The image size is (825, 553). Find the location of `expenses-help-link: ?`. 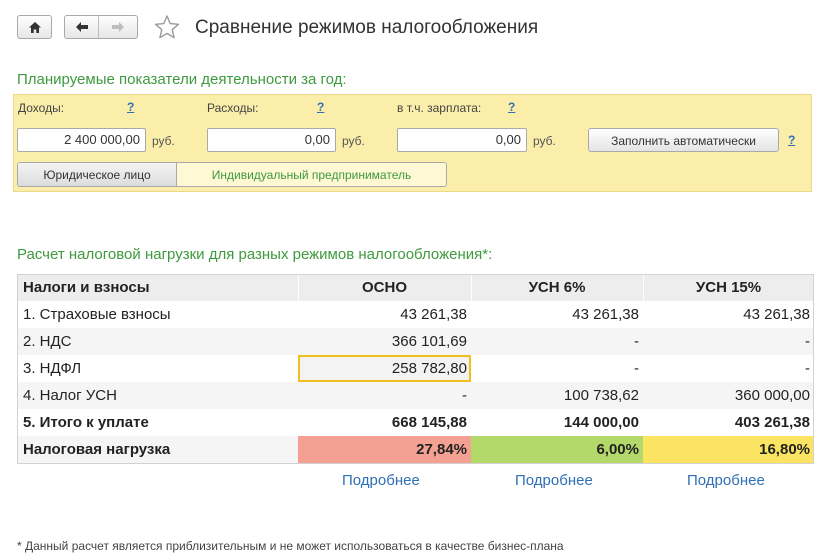

expenses-help-link: ? is located at coordinates (320, 107).